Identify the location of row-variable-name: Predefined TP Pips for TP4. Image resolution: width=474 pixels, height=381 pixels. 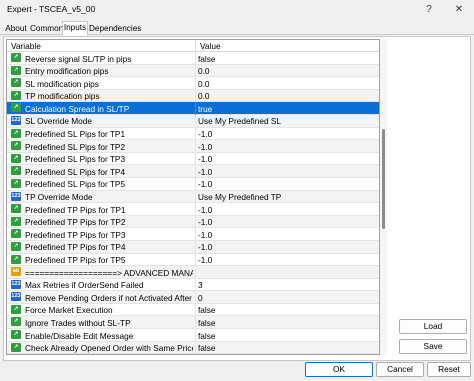
(75, 247).